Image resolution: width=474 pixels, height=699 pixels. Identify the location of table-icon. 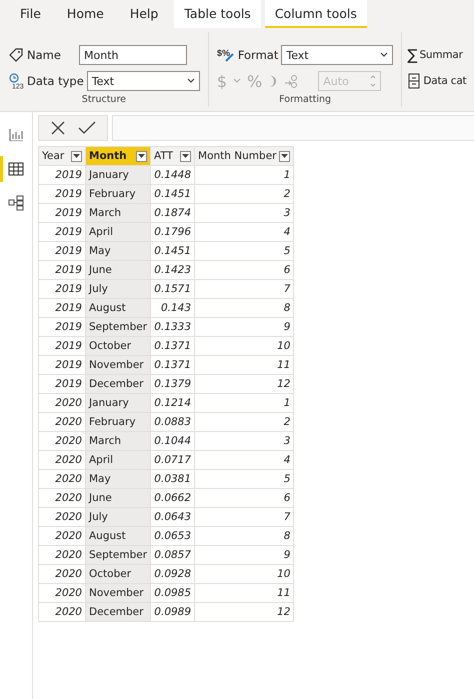
(16, 169).